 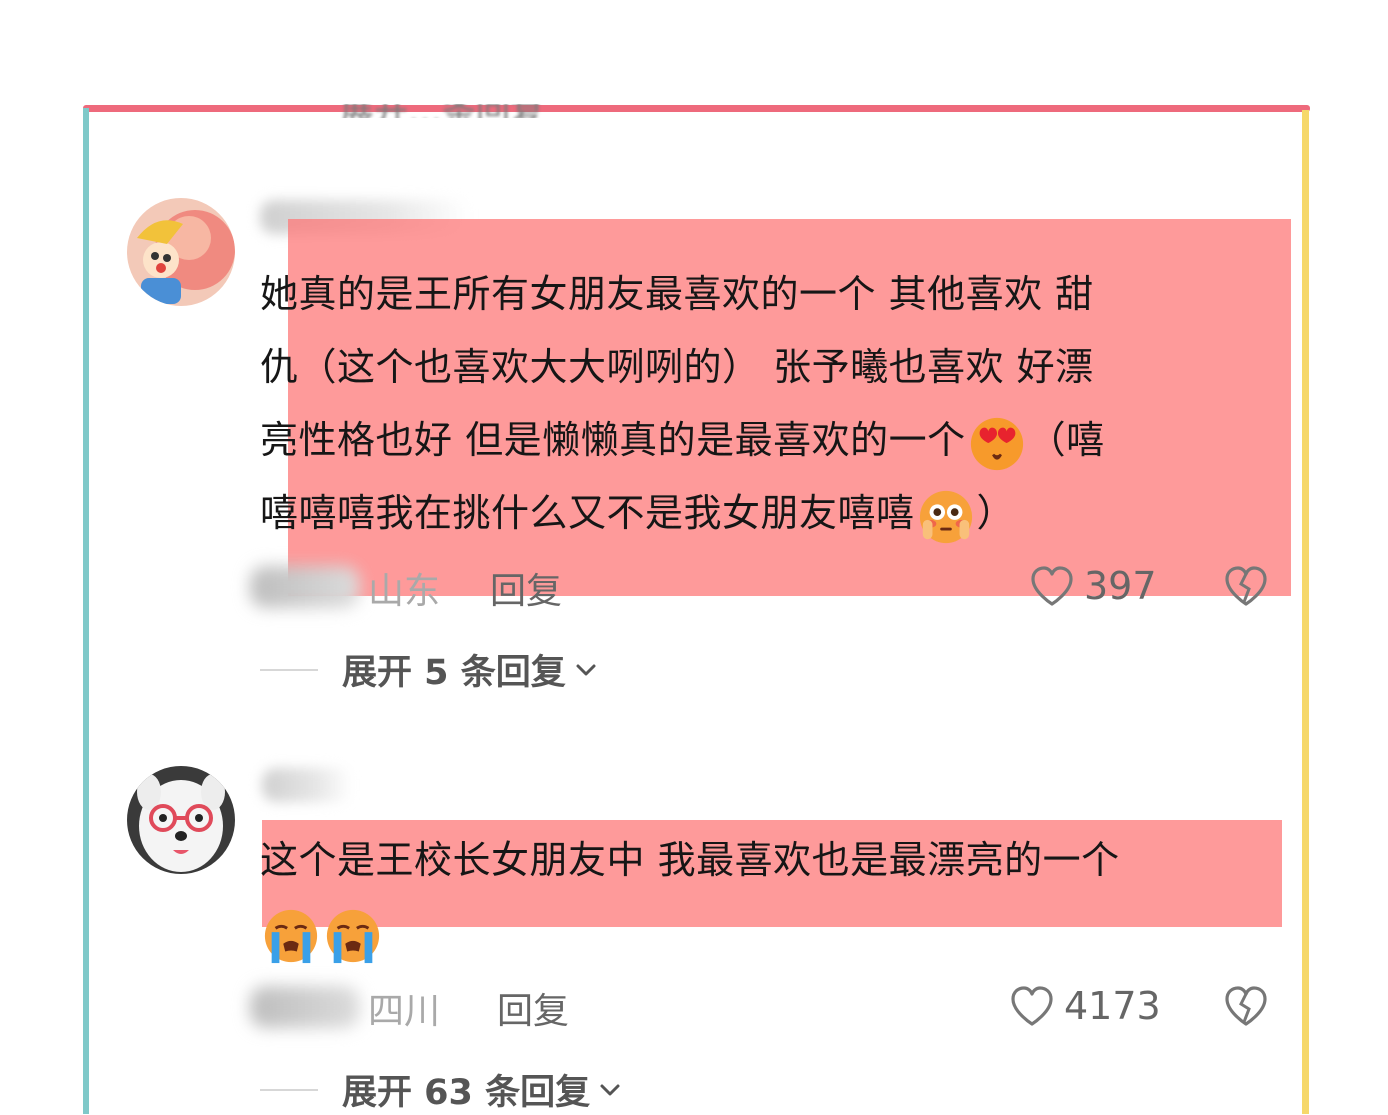 What do you see at coordinates (404, 591) in the screenshot?
I see `location: 山东` at bounding box center [404, 591].